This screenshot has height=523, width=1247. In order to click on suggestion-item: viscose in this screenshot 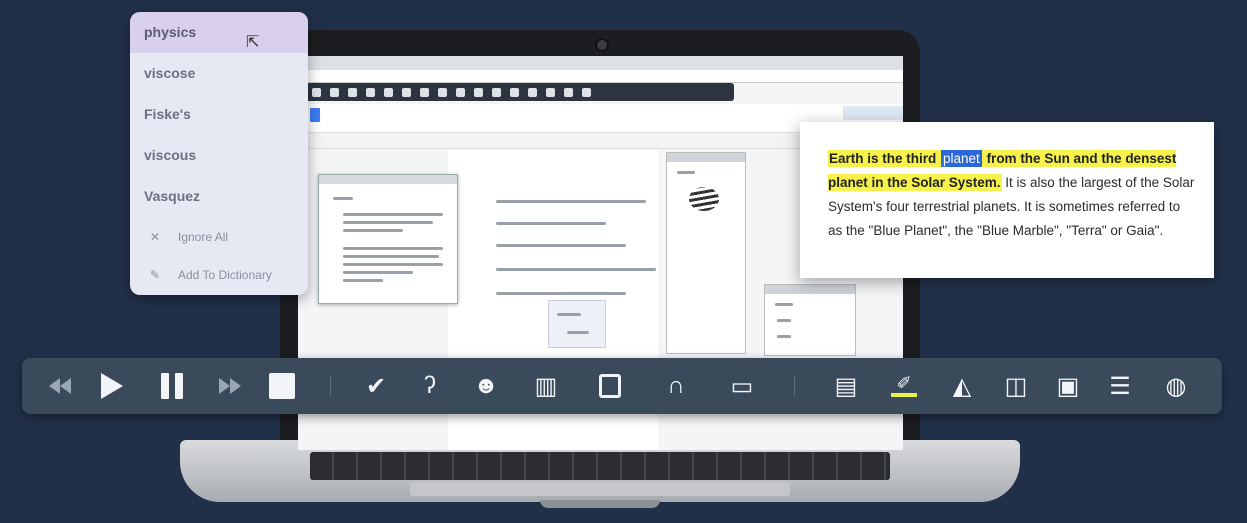, I will do `click(219, 73)`.